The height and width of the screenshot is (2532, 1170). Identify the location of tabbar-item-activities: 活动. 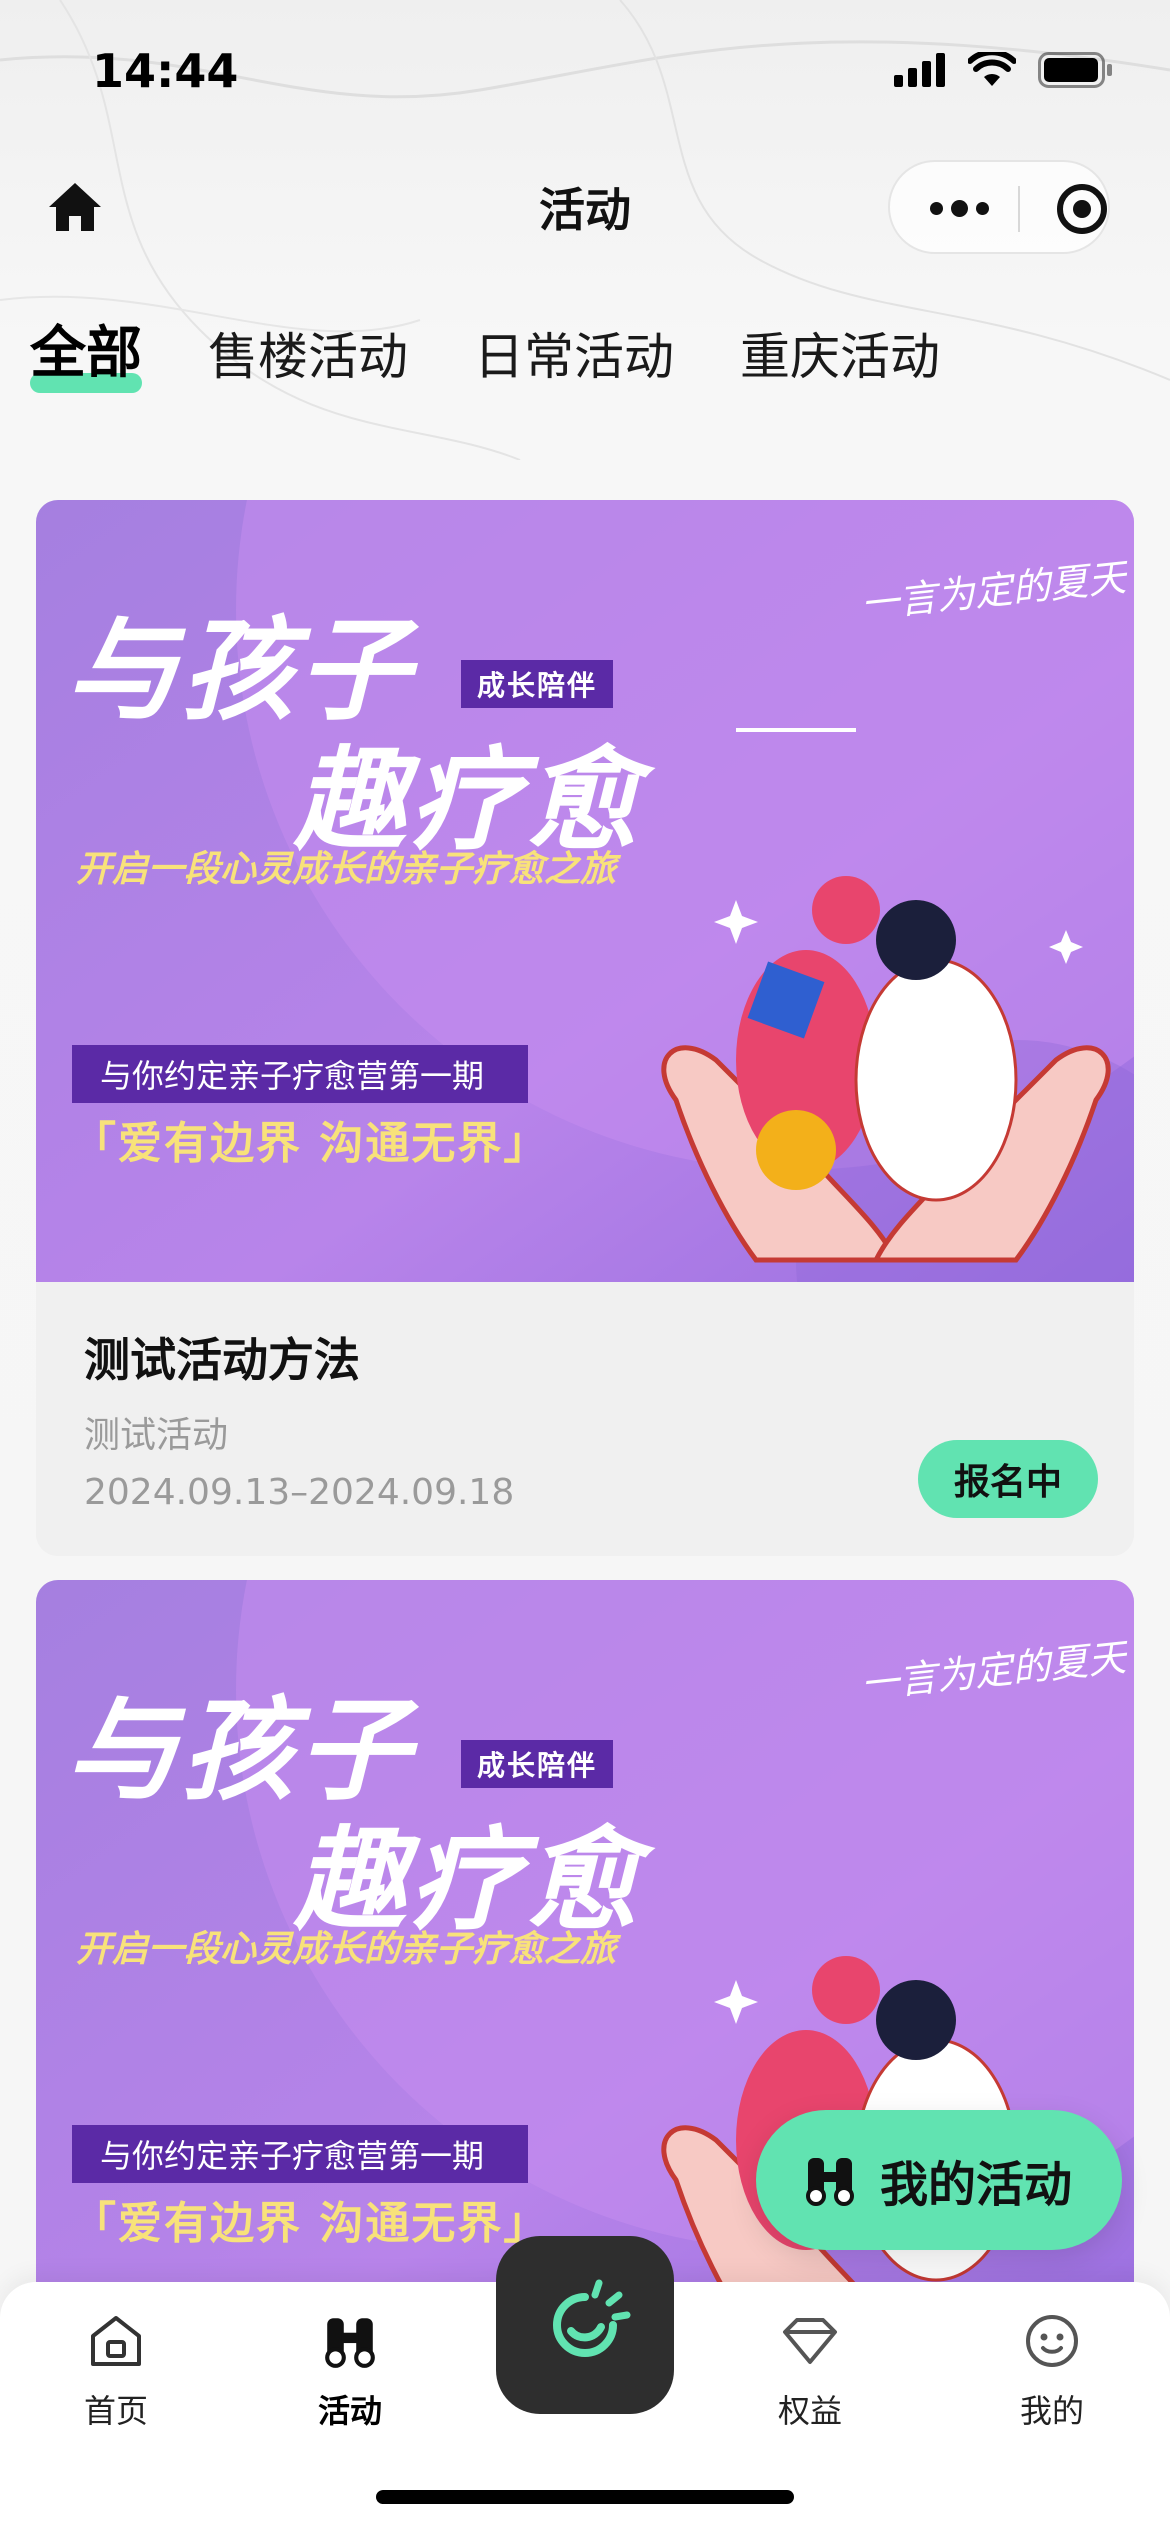
(350, 2371).